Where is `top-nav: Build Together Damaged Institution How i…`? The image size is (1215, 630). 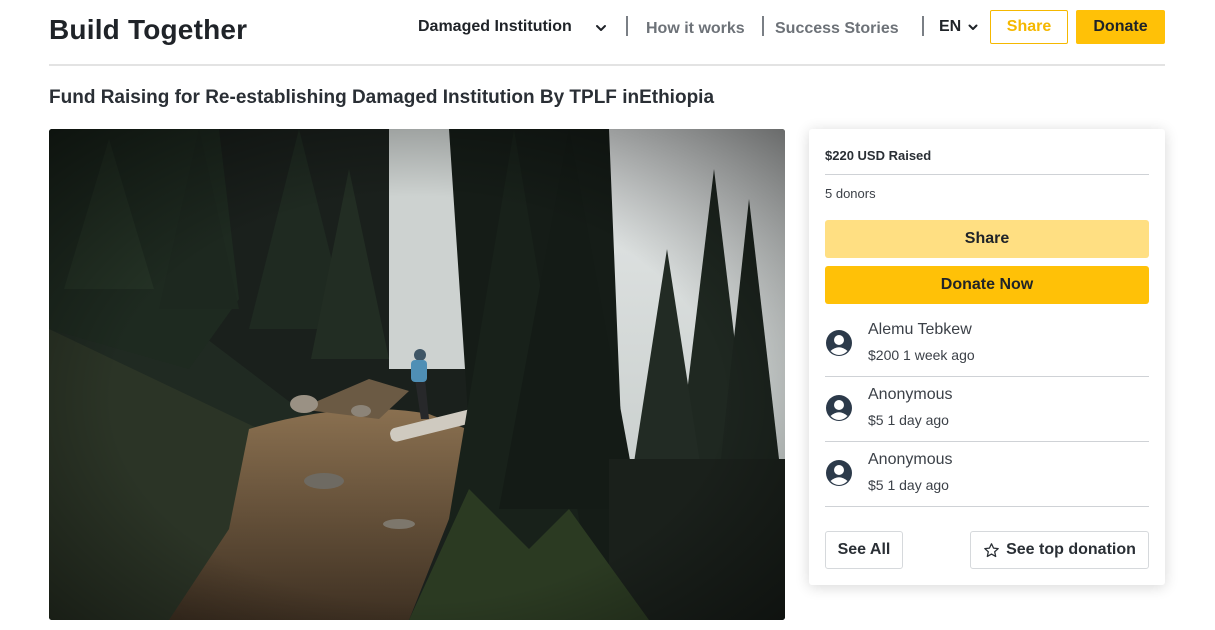
top-nav: Build Together Damaged Institution How i… is located at coordinates (607, 33).